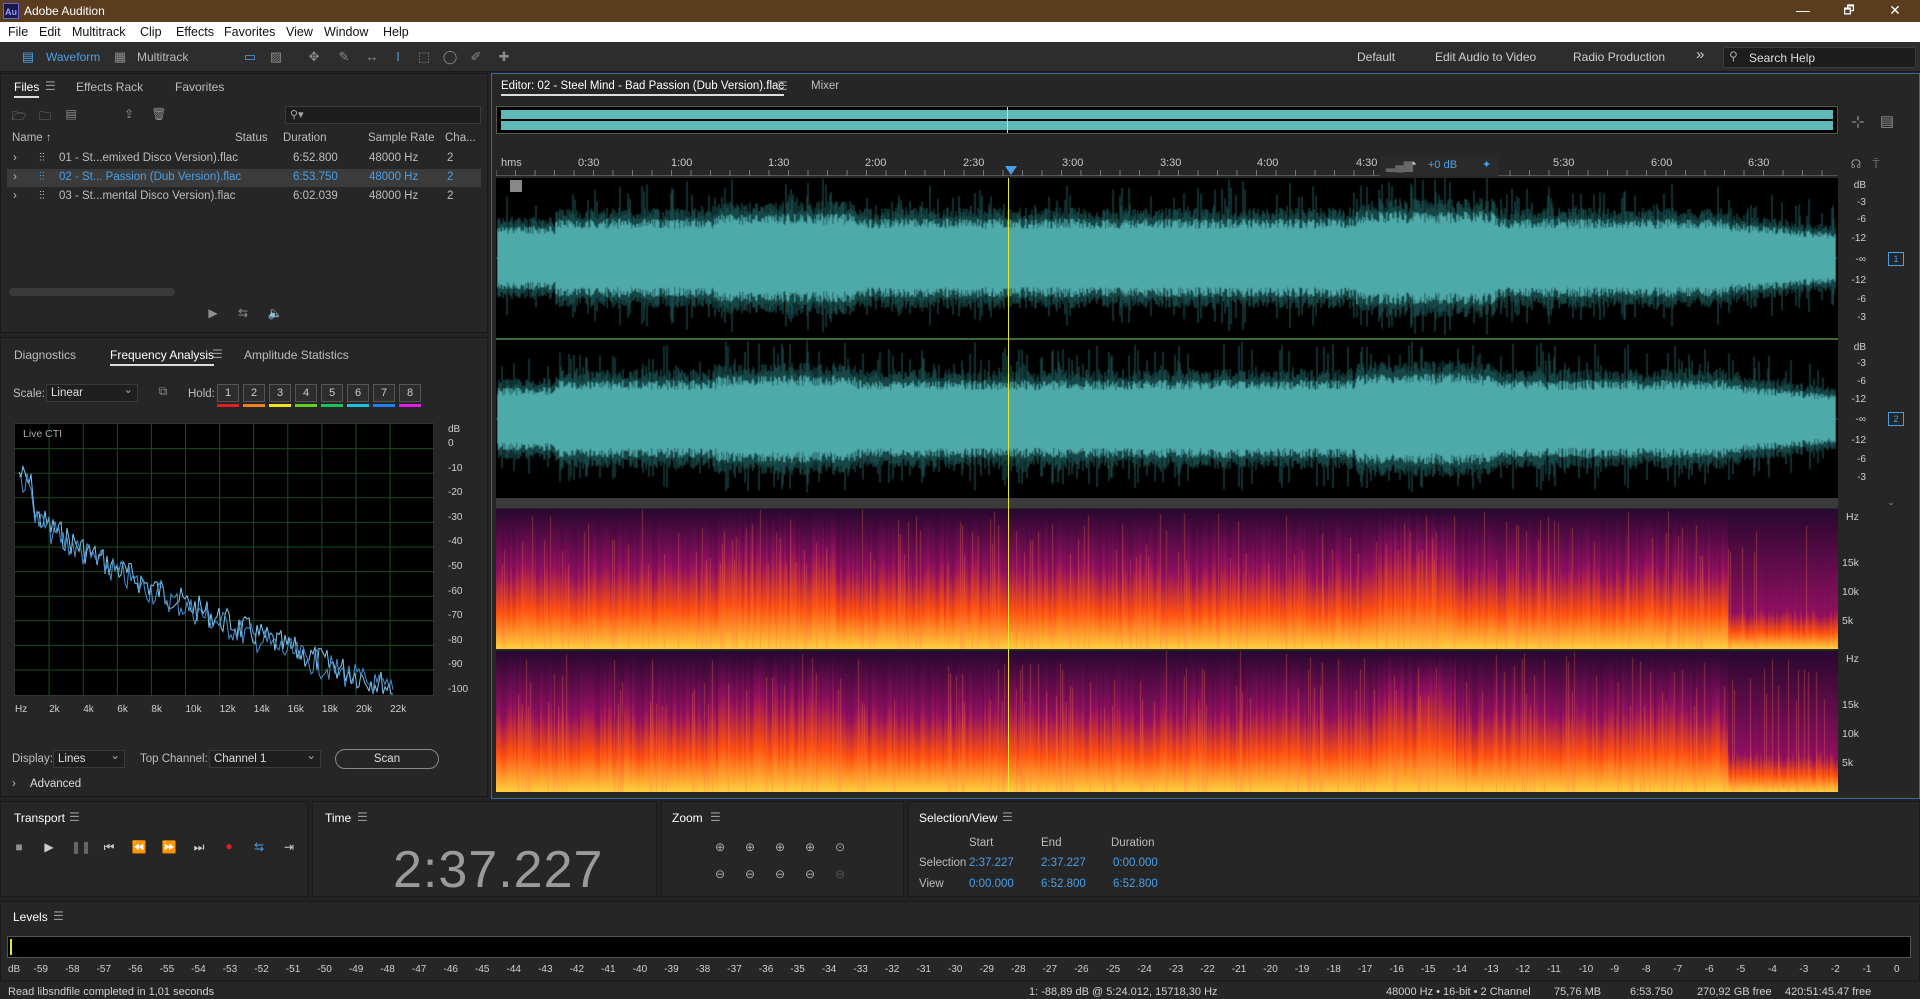 The image size is (1920, 999). Describe the element at coordinates (14, 784) in the screenshot. I see `advanced-chevron-icon: ›` at that location.